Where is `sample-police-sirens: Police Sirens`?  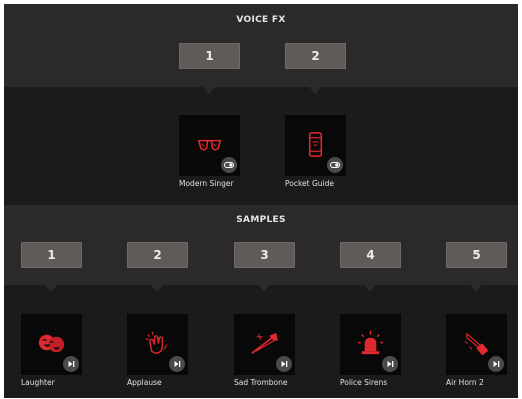 sample-police-sirens: Police Sirens is located at coordinates (370, 350).